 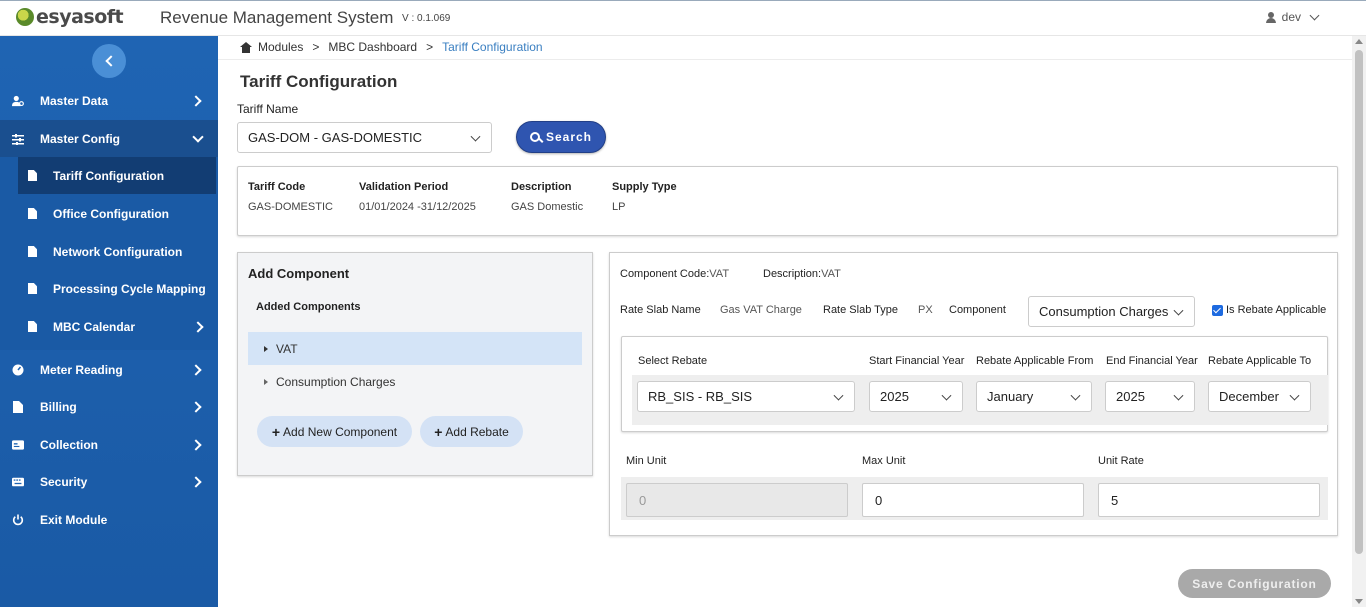 I want to click on sidebar-item-network-configuration: Network Configuration, so click(x=117, y=251).